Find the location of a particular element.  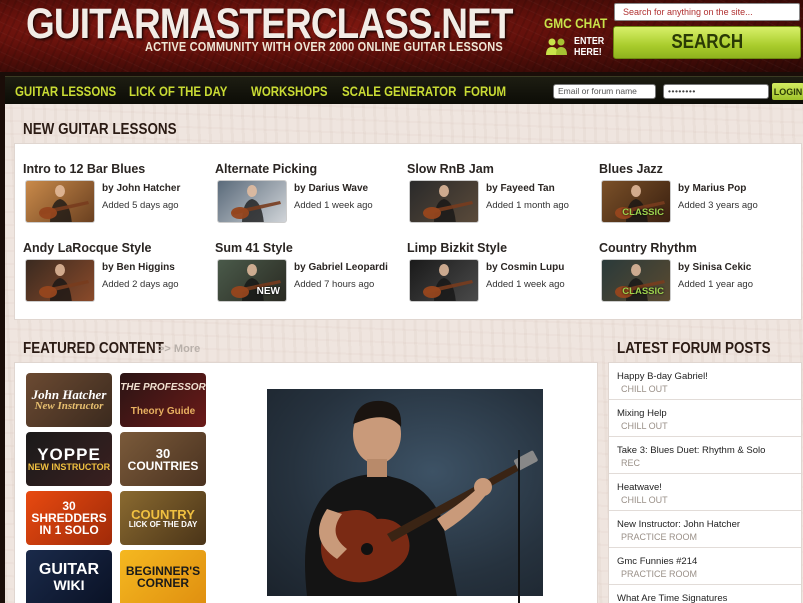

tile-text: GUITAR is located at coordinates (69, 569).